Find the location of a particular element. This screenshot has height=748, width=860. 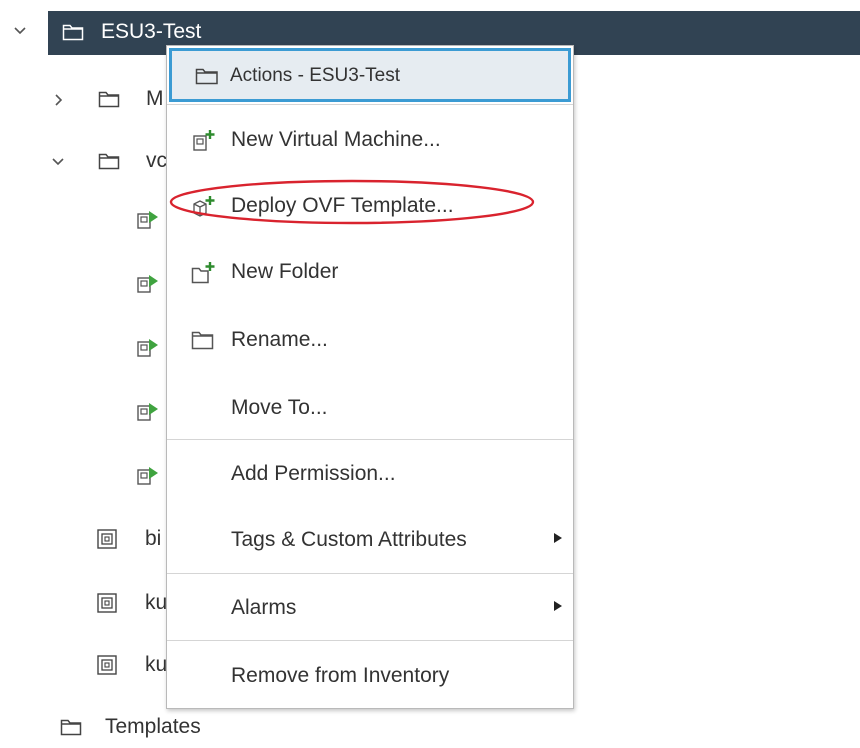

tree-item-label: vc is located at coordinates (156, 160).